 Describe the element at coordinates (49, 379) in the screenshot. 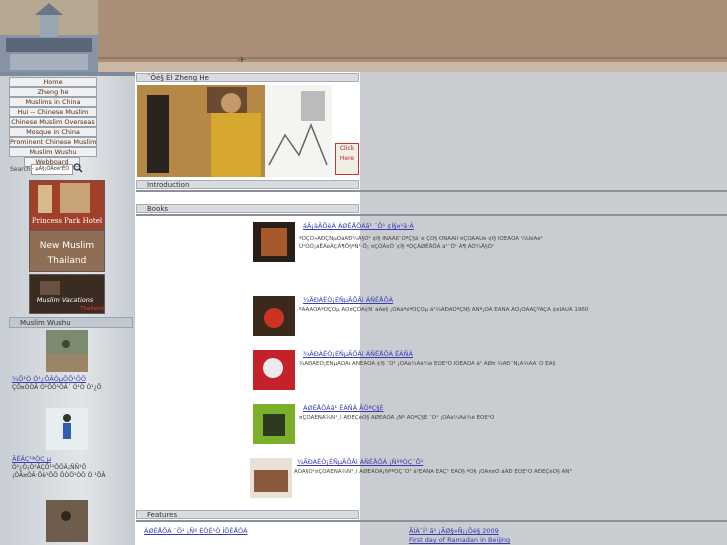

I see `side-item-1-title: ¾Ô¹Ò Ò¹¿ÕÂÒµÕÕ¹ÕÕ` at that location.